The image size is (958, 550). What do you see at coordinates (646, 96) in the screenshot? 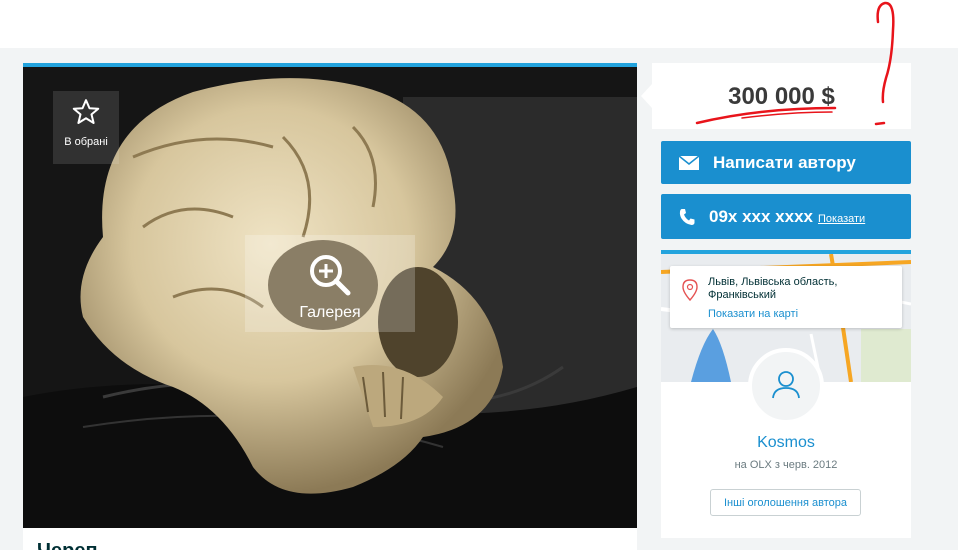
I see `price-notch` at bounding box center [646, 96].